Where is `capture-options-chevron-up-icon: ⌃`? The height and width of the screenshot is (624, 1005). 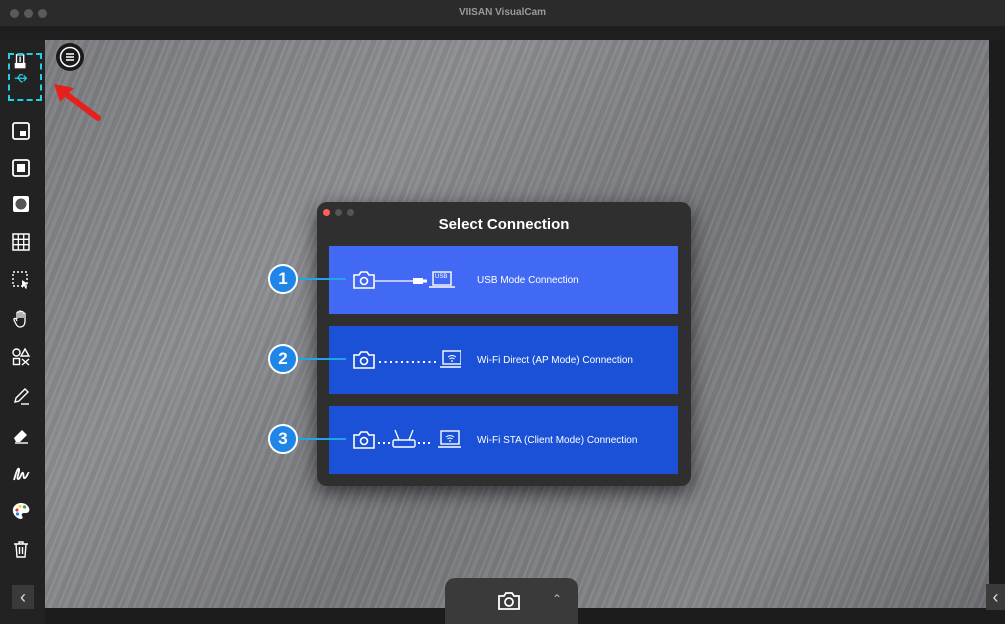
capture-options-chevron-up-icon: ⌃ is located at coordinates (557, 599).